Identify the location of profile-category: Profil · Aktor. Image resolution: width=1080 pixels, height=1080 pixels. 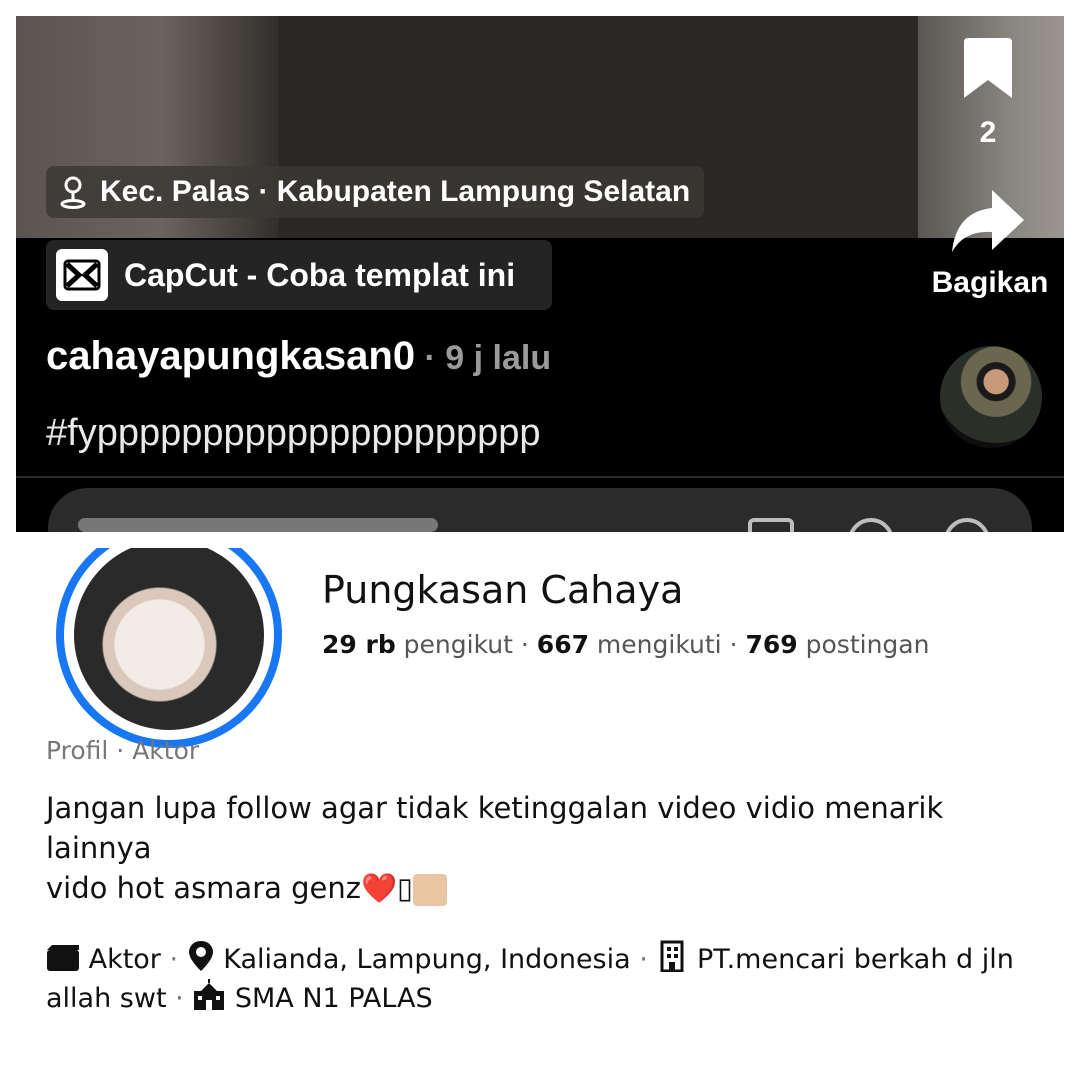
(123, 750).